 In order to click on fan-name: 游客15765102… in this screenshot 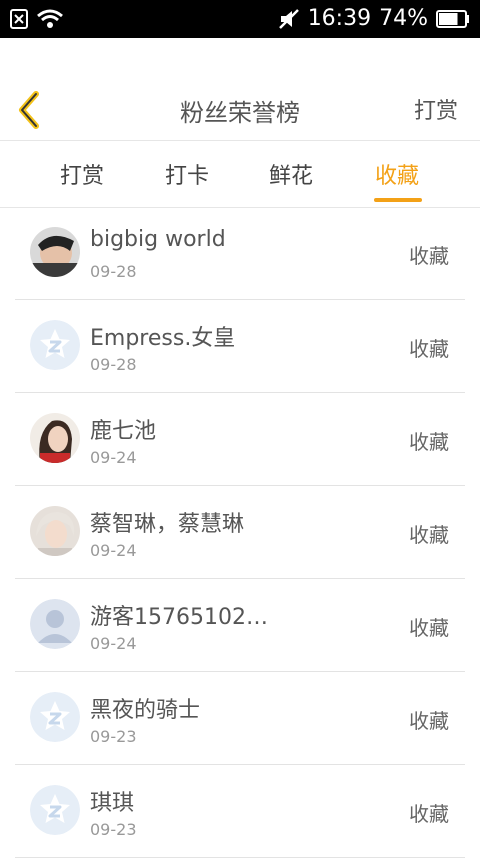, I will do `click(179, 617)`.